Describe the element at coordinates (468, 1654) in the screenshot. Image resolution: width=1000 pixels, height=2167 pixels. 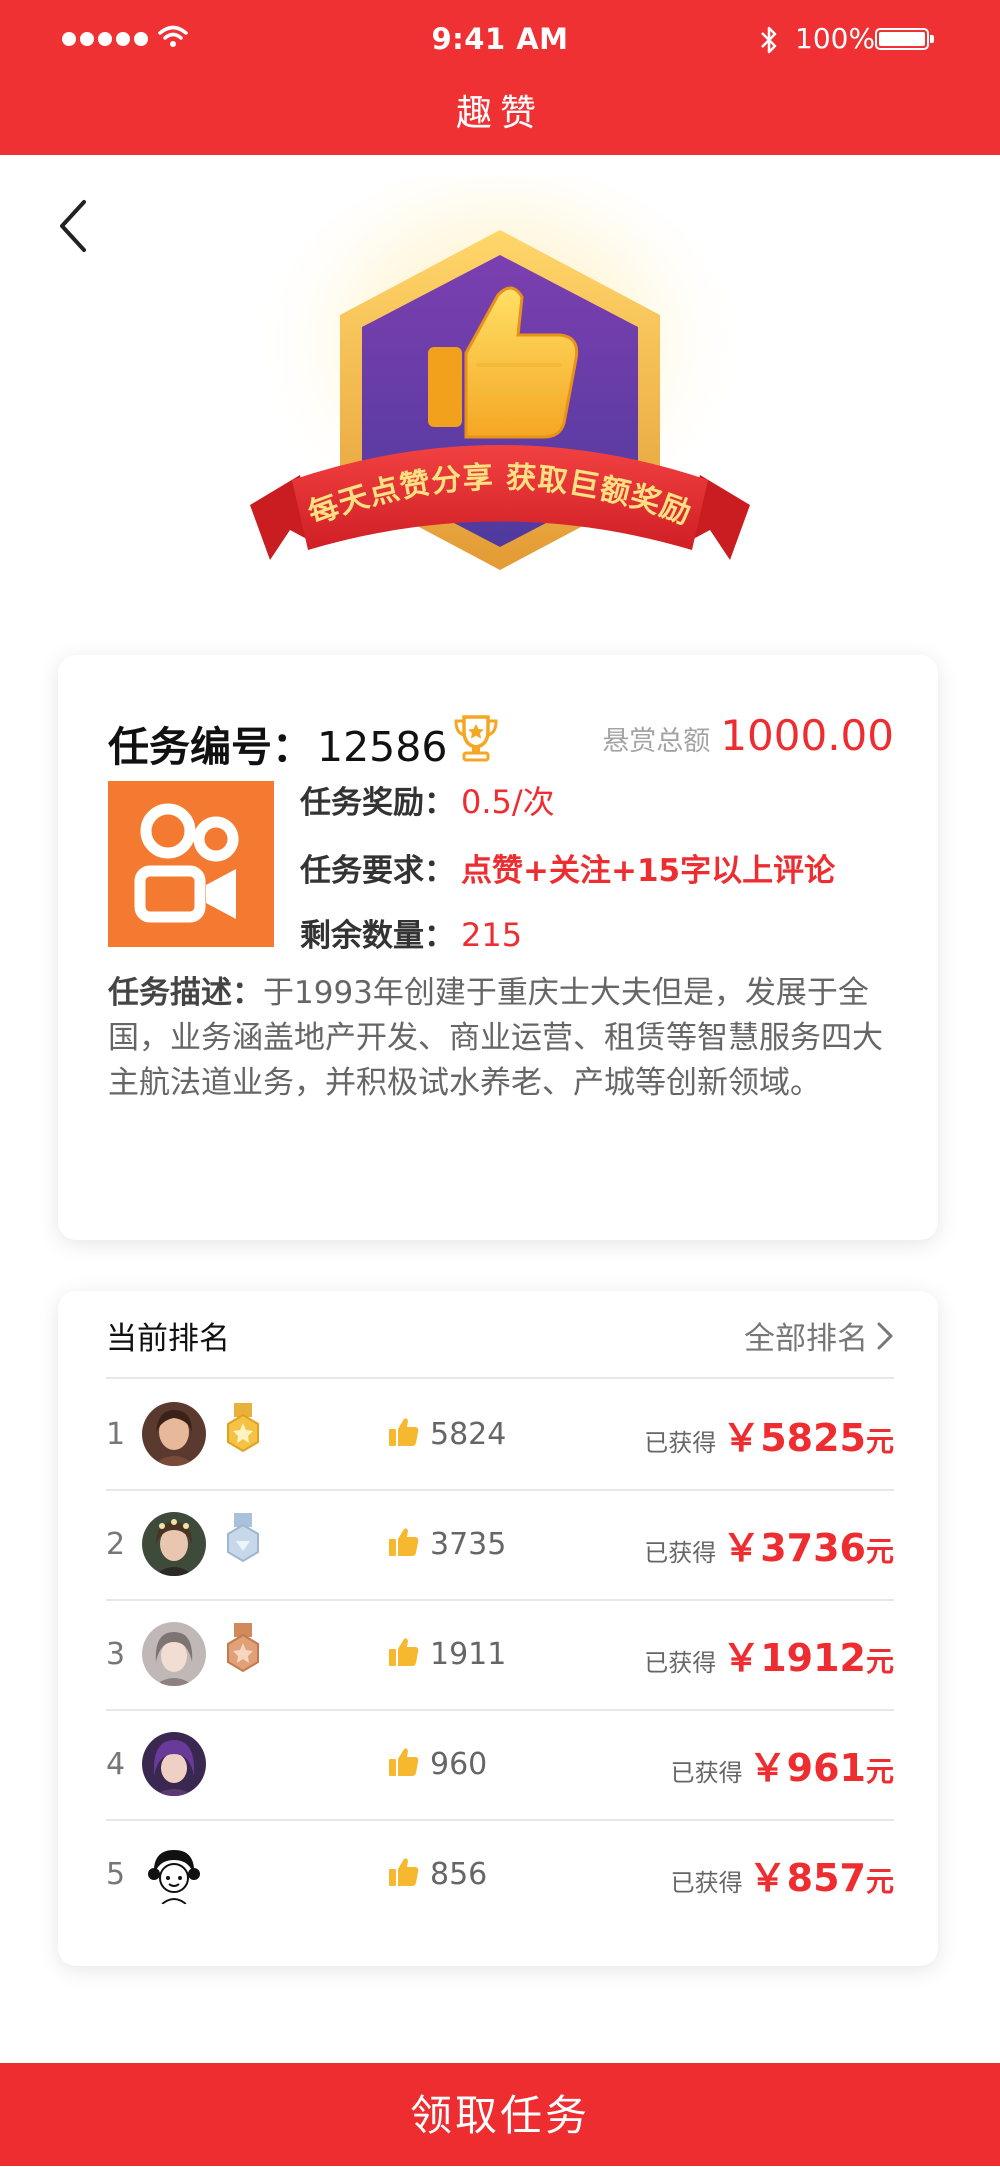
I see `like-count: 1911` at that location.